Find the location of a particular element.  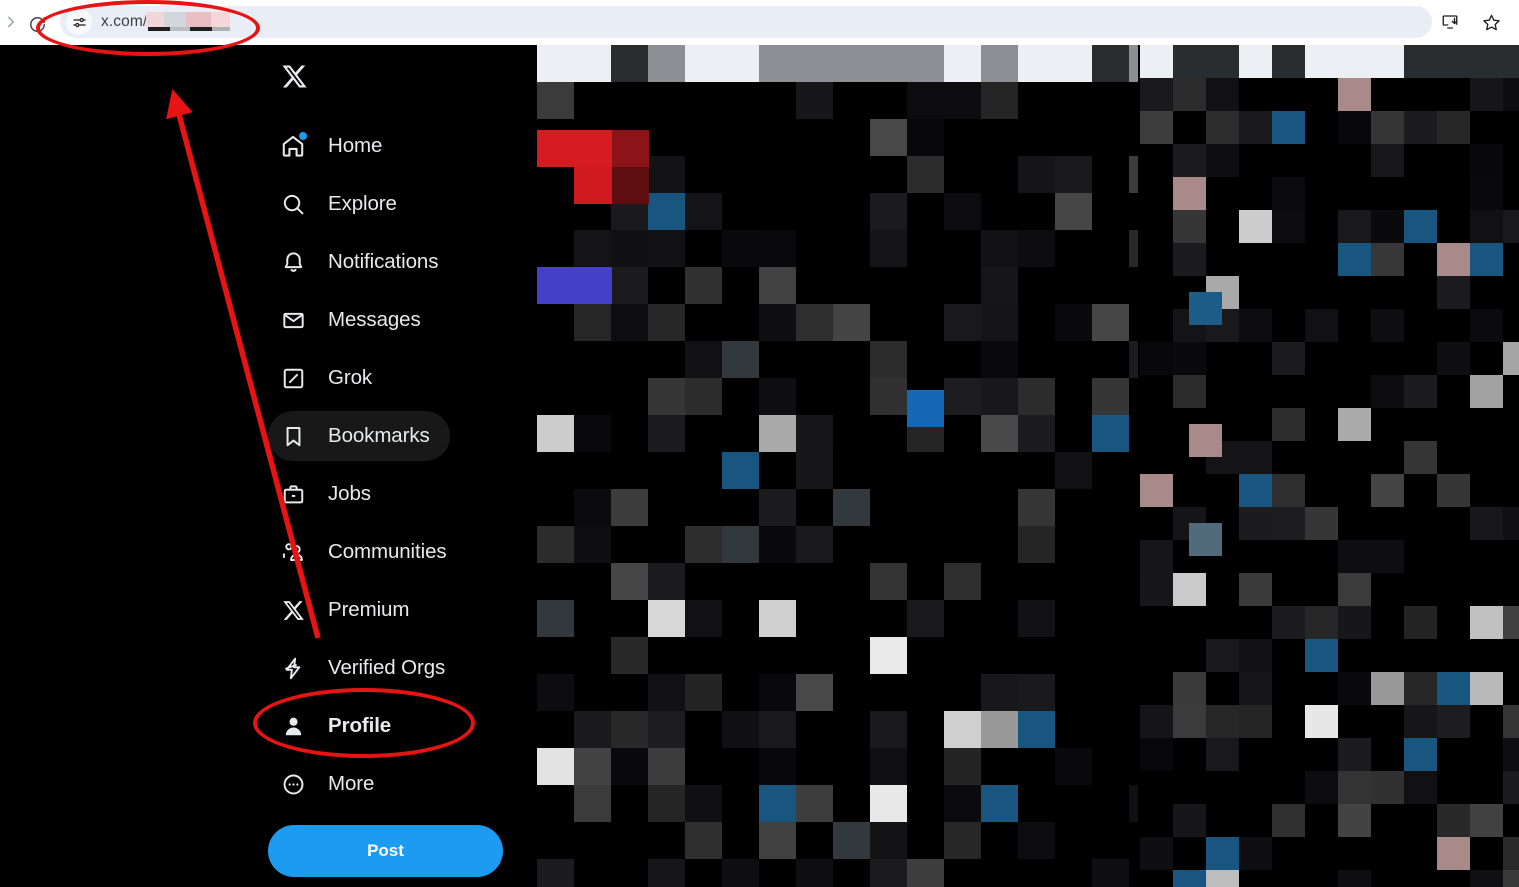

sidebar-item-premium: Premium is located at coordinates (348, 610).